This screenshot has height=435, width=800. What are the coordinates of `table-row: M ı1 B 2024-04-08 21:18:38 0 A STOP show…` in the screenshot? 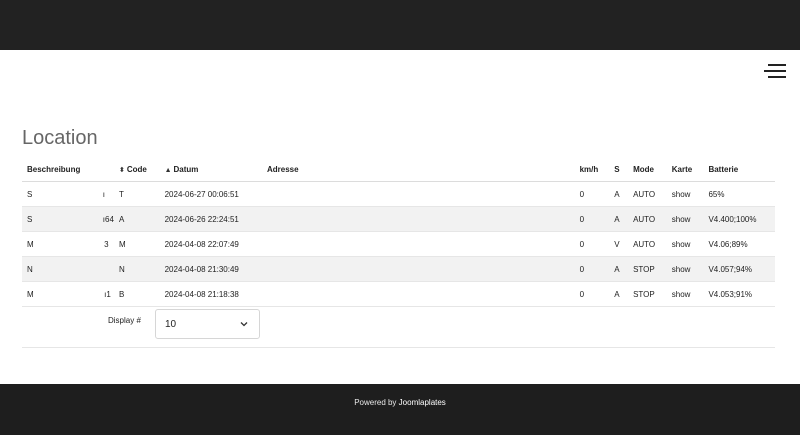 It's located at (398, 294).